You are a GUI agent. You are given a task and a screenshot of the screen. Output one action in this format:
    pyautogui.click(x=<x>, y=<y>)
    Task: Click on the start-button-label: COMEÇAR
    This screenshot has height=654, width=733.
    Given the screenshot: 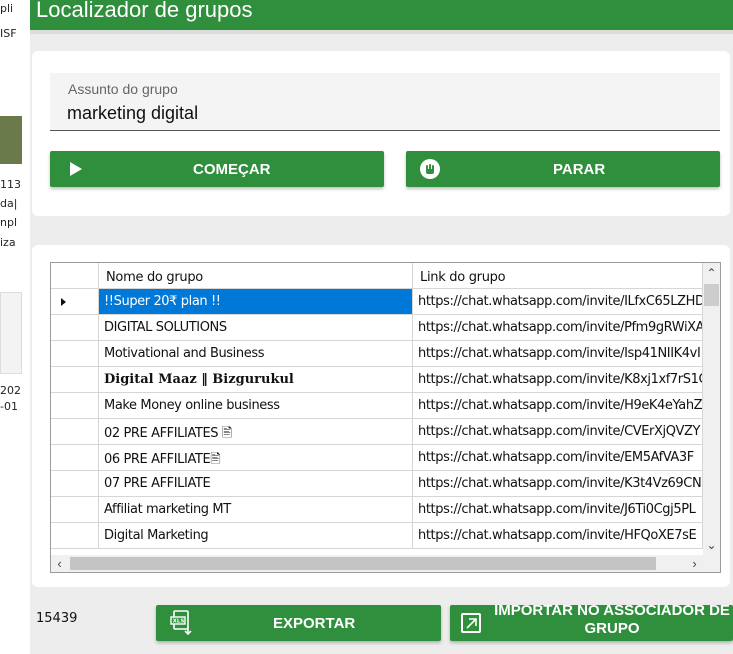 What is the action you would take?
    pyautogui.click(x=232, y=169)
    